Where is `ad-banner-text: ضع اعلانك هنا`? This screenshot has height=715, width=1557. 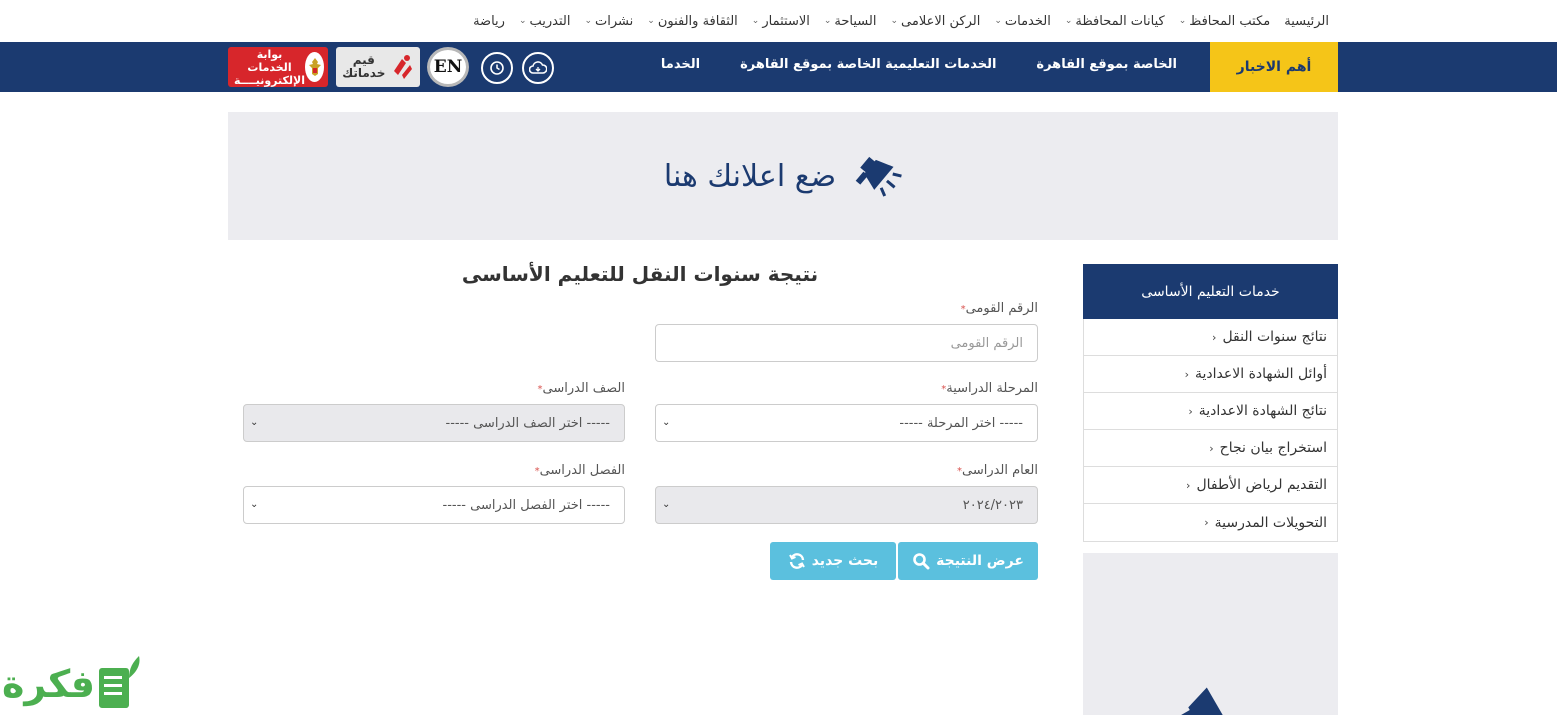 ad-banner-text: ضع اعلانك هنا is located at coordinates (750, 176).